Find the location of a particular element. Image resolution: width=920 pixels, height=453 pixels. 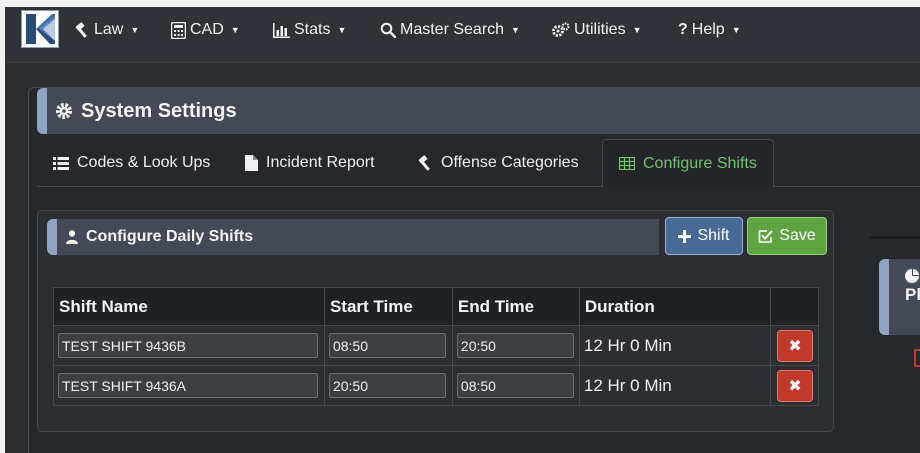

list-icon is located at coordinates (61, 163).